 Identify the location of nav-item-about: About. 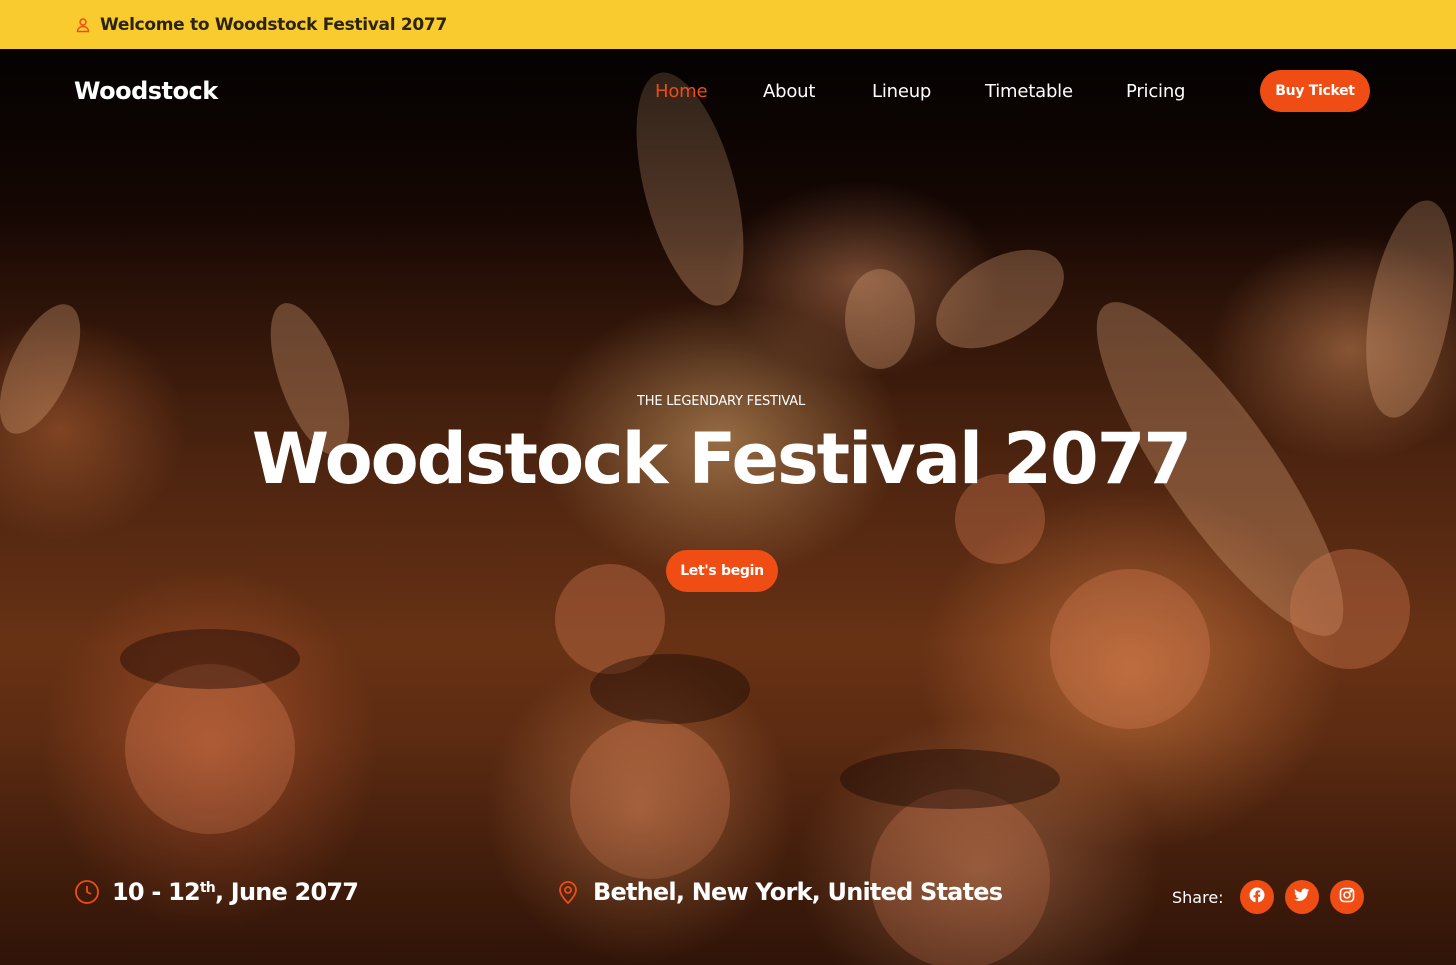
(789, 91).